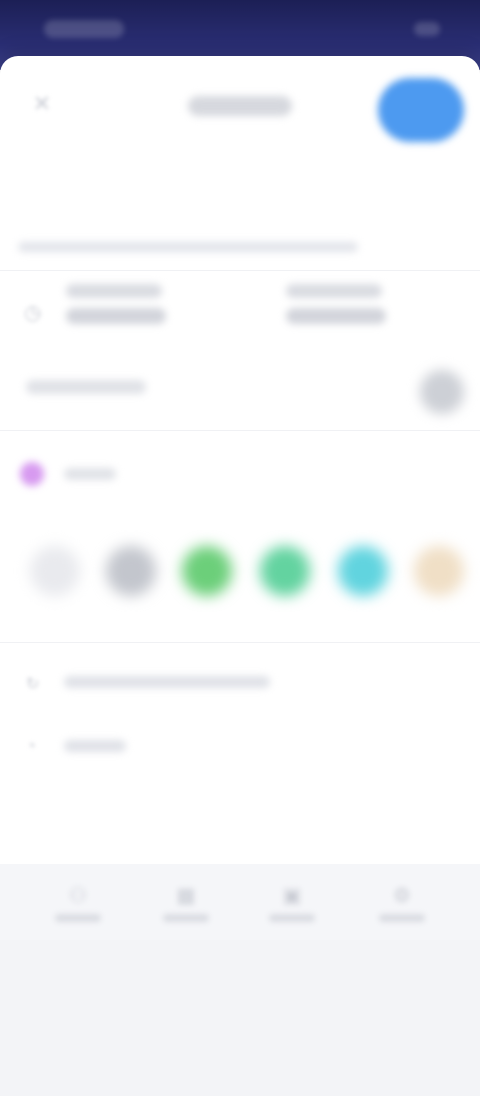  What do you see at coordinates (84, 29) in the screenshot?
I see `status-time` at bounding box center [84, 29].